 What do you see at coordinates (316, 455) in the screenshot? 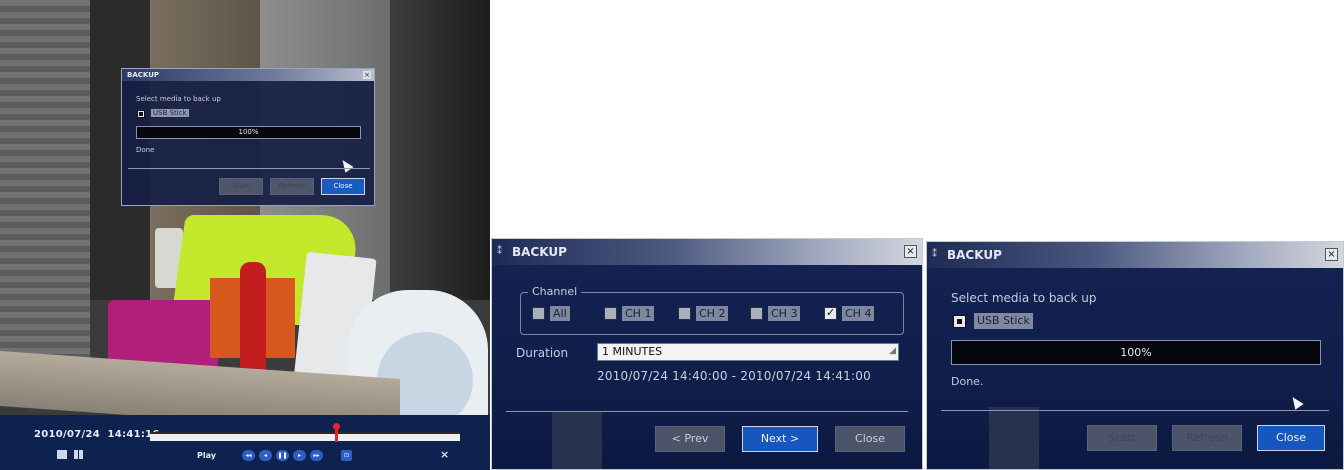
I see `fast-forward-icon: ▸▸` at bounding box center [316, 455].